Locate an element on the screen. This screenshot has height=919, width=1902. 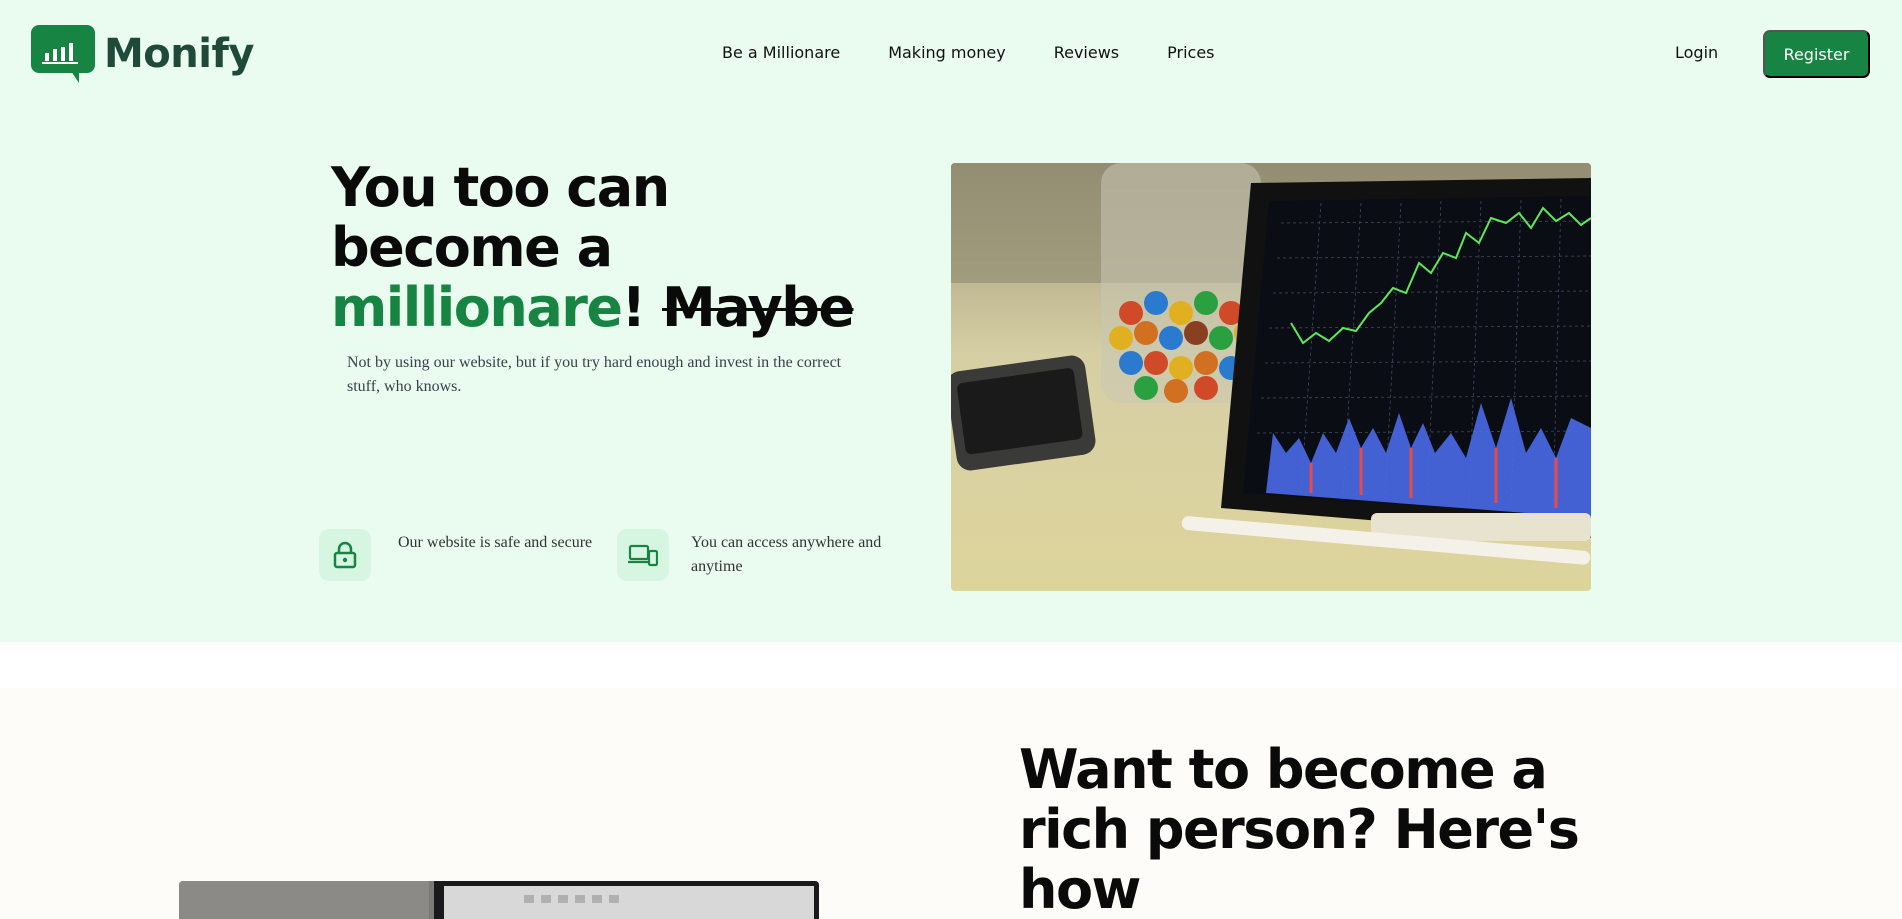
nav-item-be-a-millionare: Be a Millionare is located at coordinates (781, 52).